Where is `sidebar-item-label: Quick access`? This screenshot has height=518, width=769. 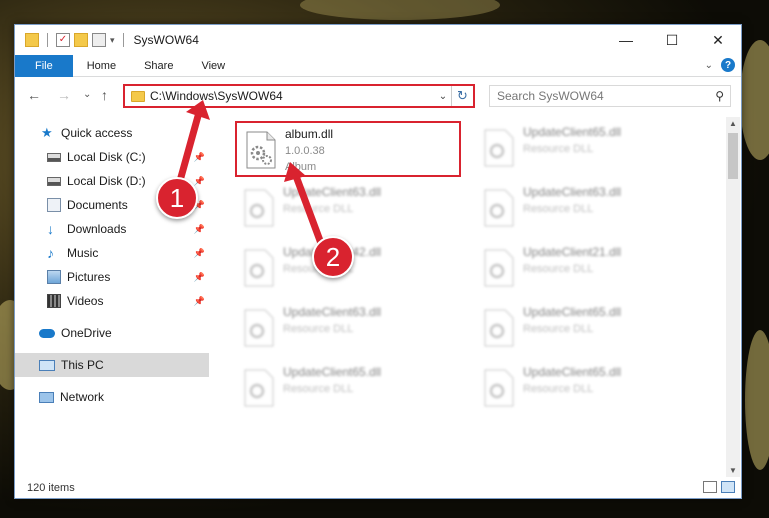
sidebar-item-label: Quick access is located at coordinates (97, 133).